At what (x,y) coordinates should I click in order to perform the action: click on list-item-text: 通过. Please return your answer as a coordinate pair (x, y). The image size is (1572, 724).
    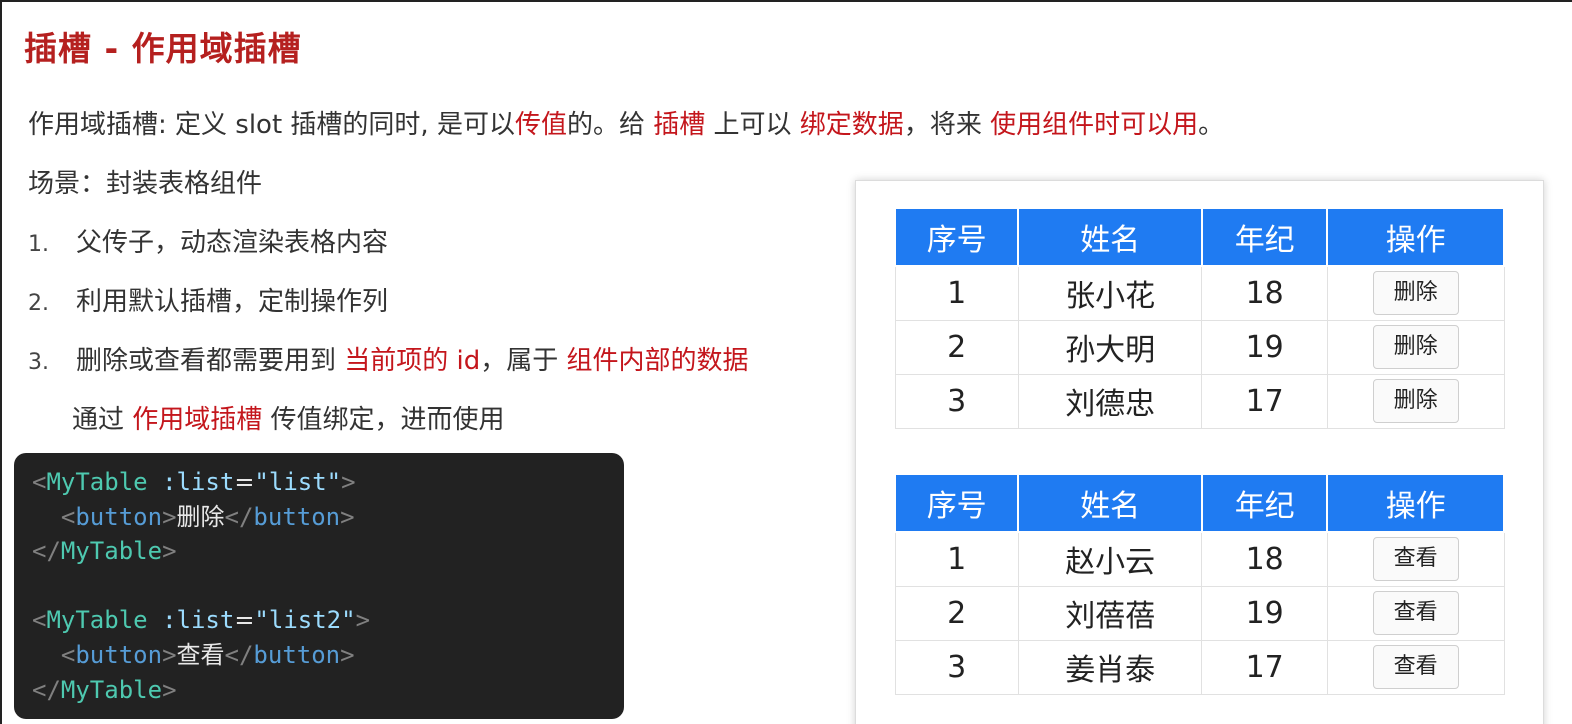
    Looking at the image, I should click on (102, 420).